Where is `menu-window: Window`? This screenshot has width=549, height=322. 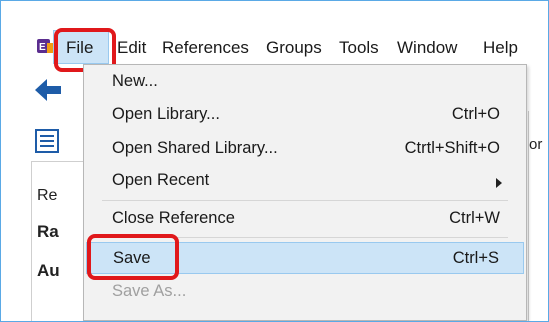 menu-window: Window is located at coordinates (427, 48).